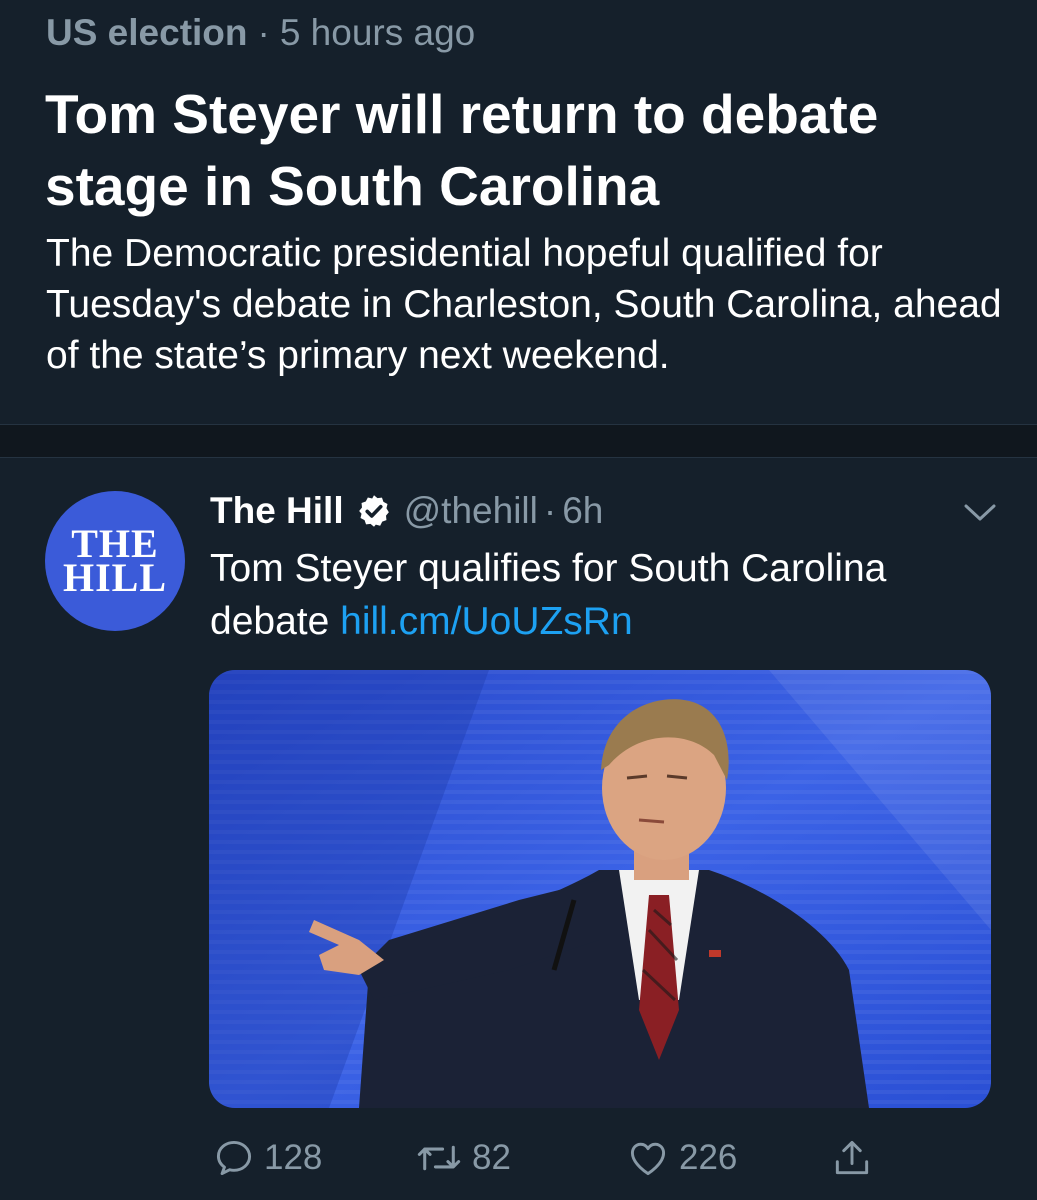  I want to click on author-handle: @thehill, so click(471, 511).